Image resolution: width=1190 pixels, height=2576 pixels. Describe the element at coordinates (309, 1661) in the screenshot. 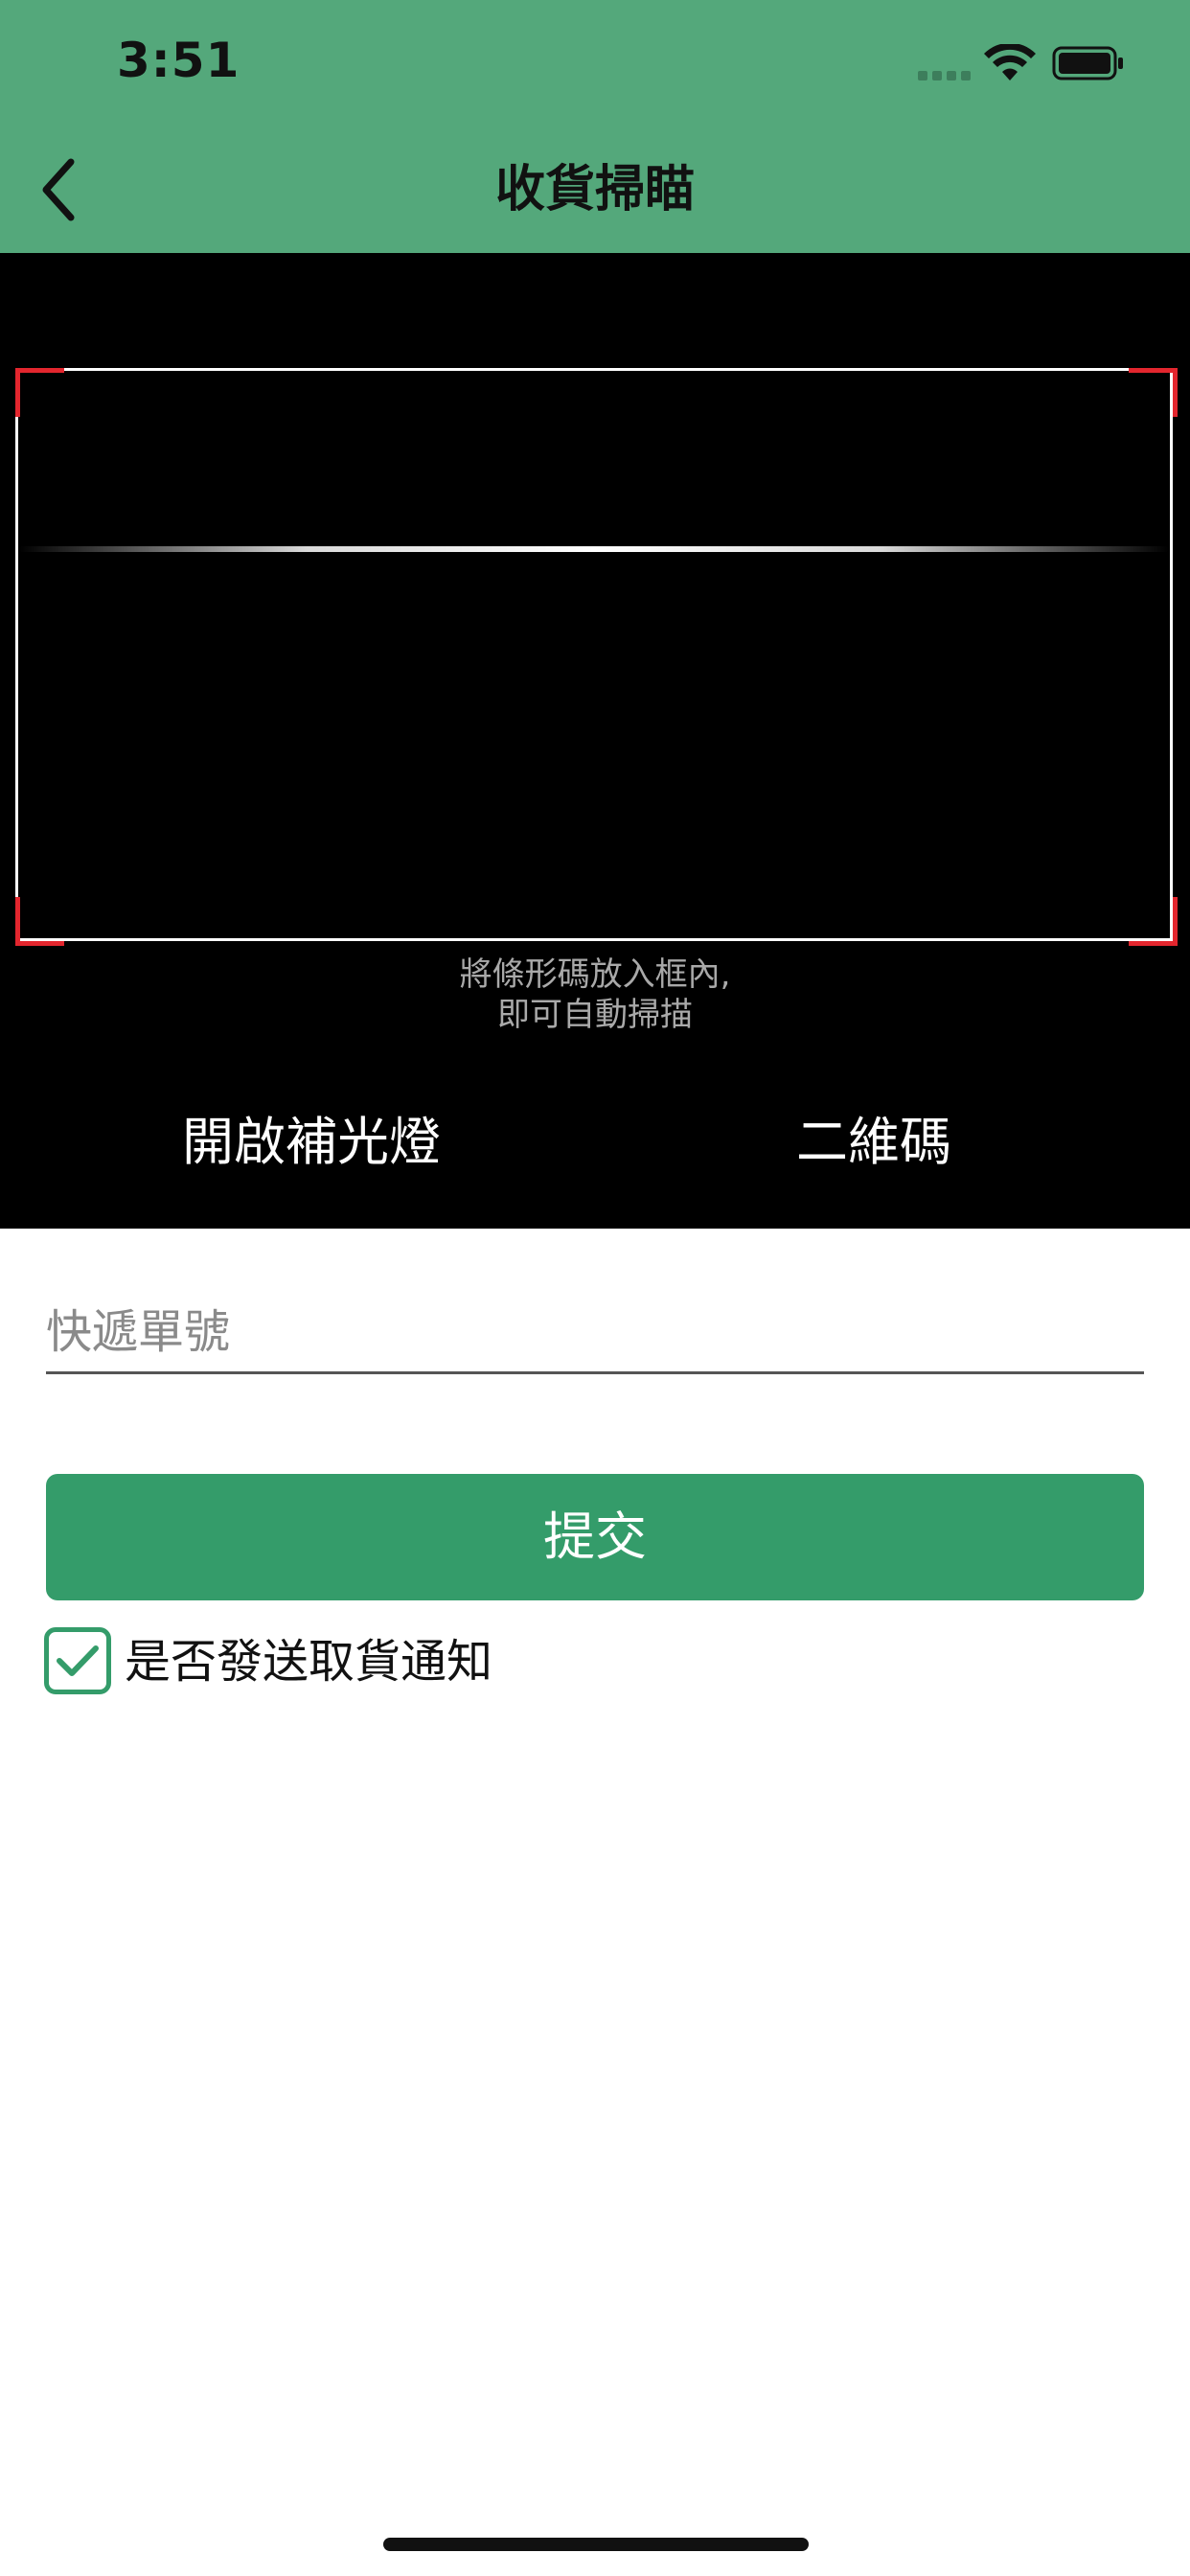

I see `notify-label: 是否發送取貨通知` at that location.